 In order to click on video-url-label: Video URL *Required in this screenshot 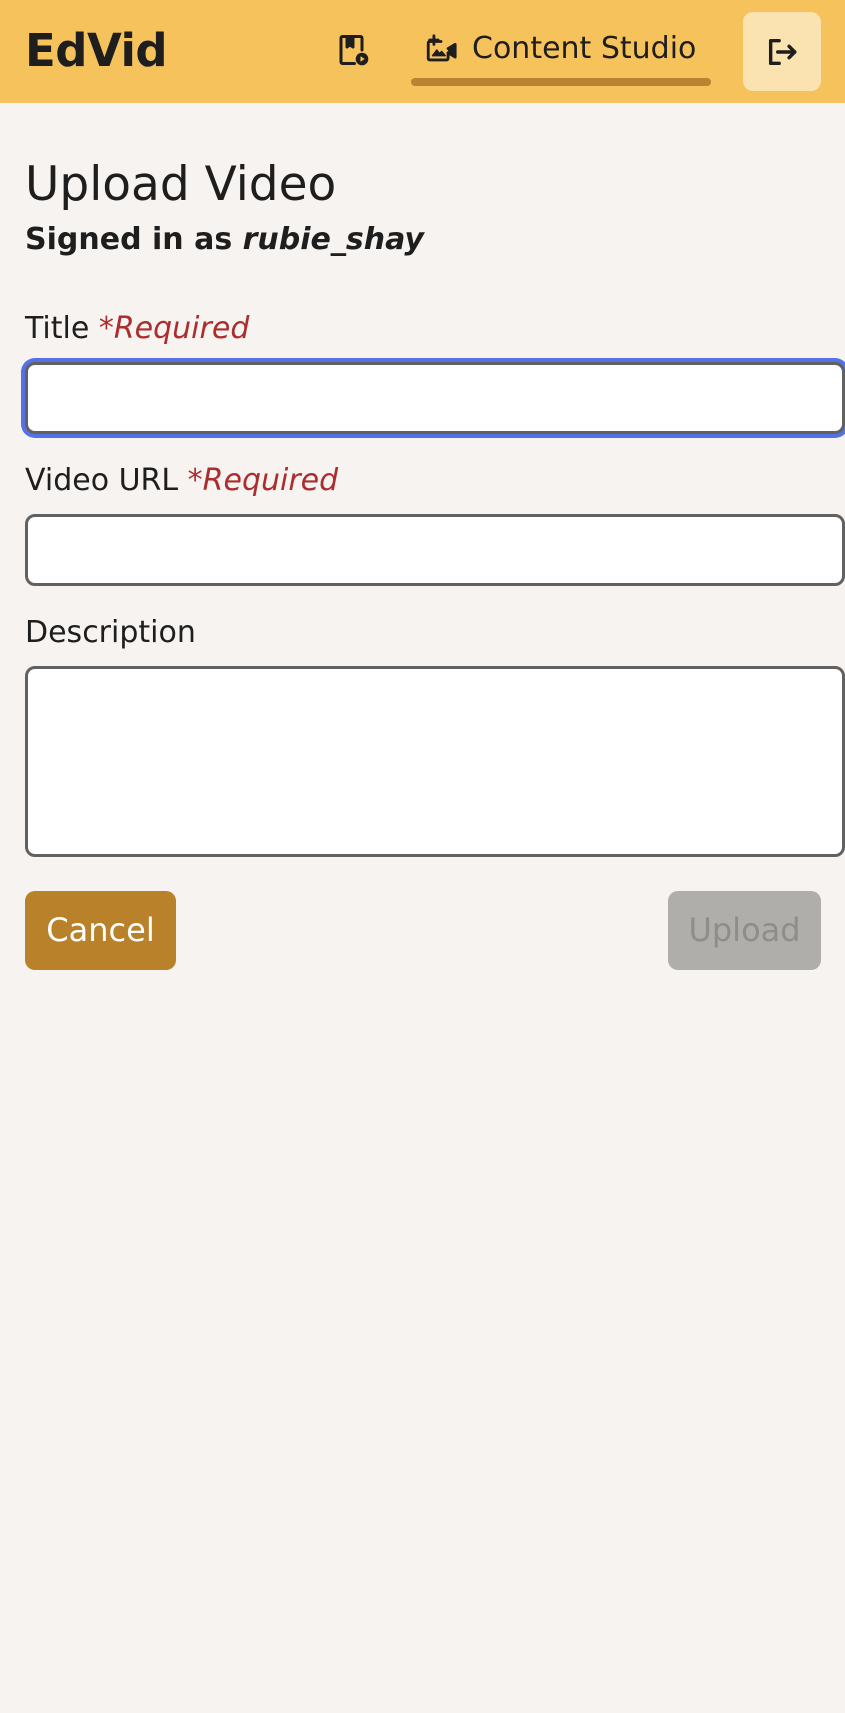, I will do `click(181, 481)`.